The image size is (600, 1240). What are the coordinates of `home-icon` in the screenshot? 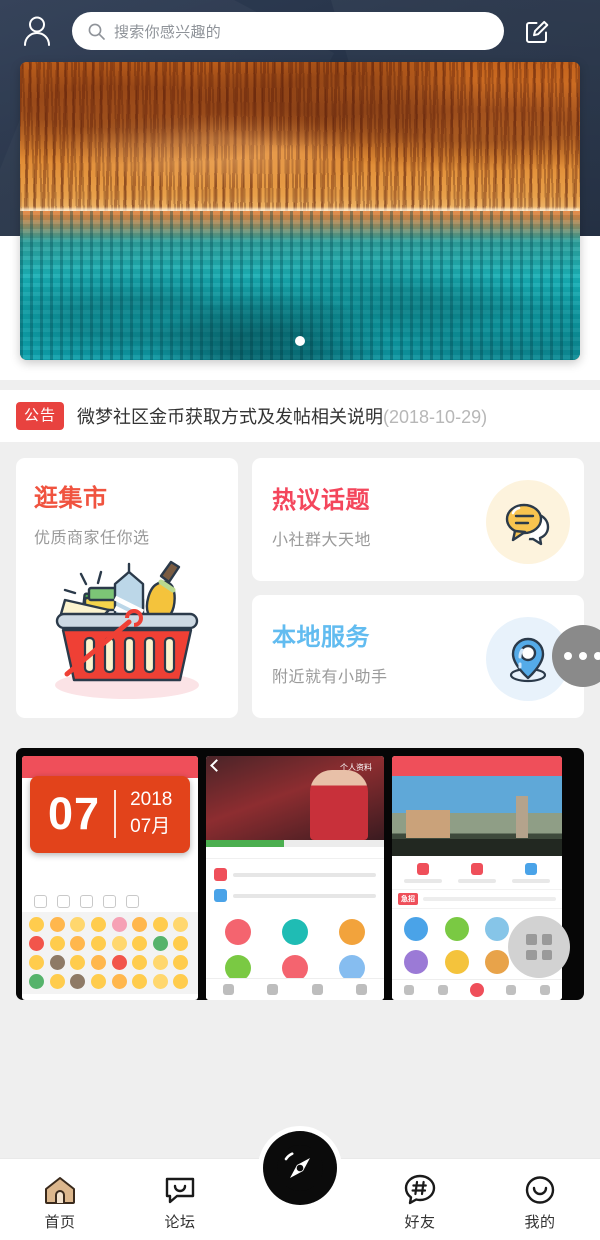 It's located at (60, 1187).